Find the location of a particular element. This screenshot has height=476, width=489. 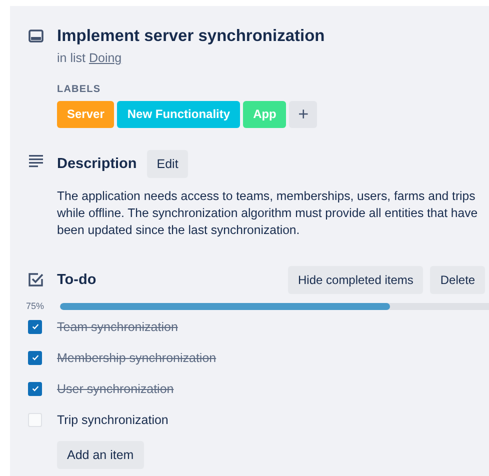

card-icon is located at coordinates (36, 36).